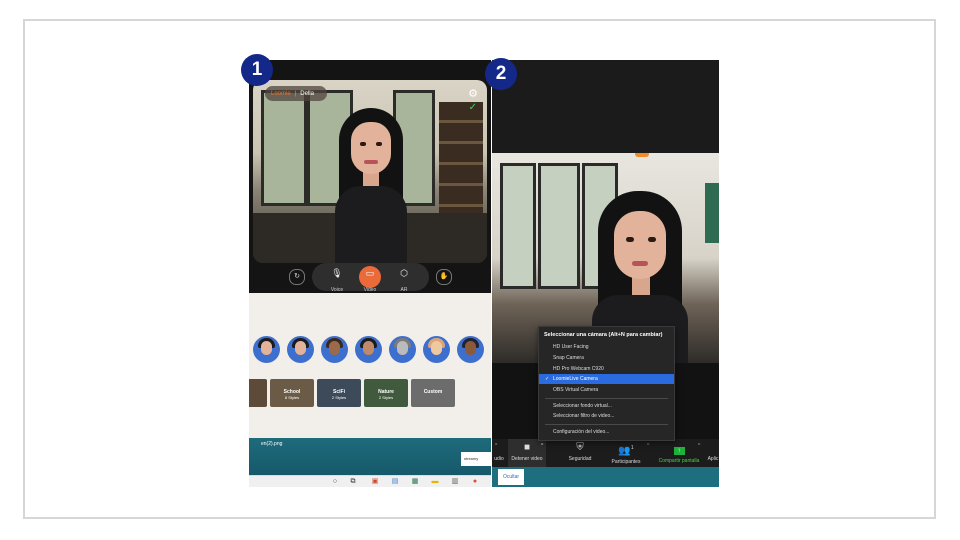  What do you see at coordinates (475, 482) in the screenshot?
I see `chrome-icon: ●` at bounding box center [475, 482].